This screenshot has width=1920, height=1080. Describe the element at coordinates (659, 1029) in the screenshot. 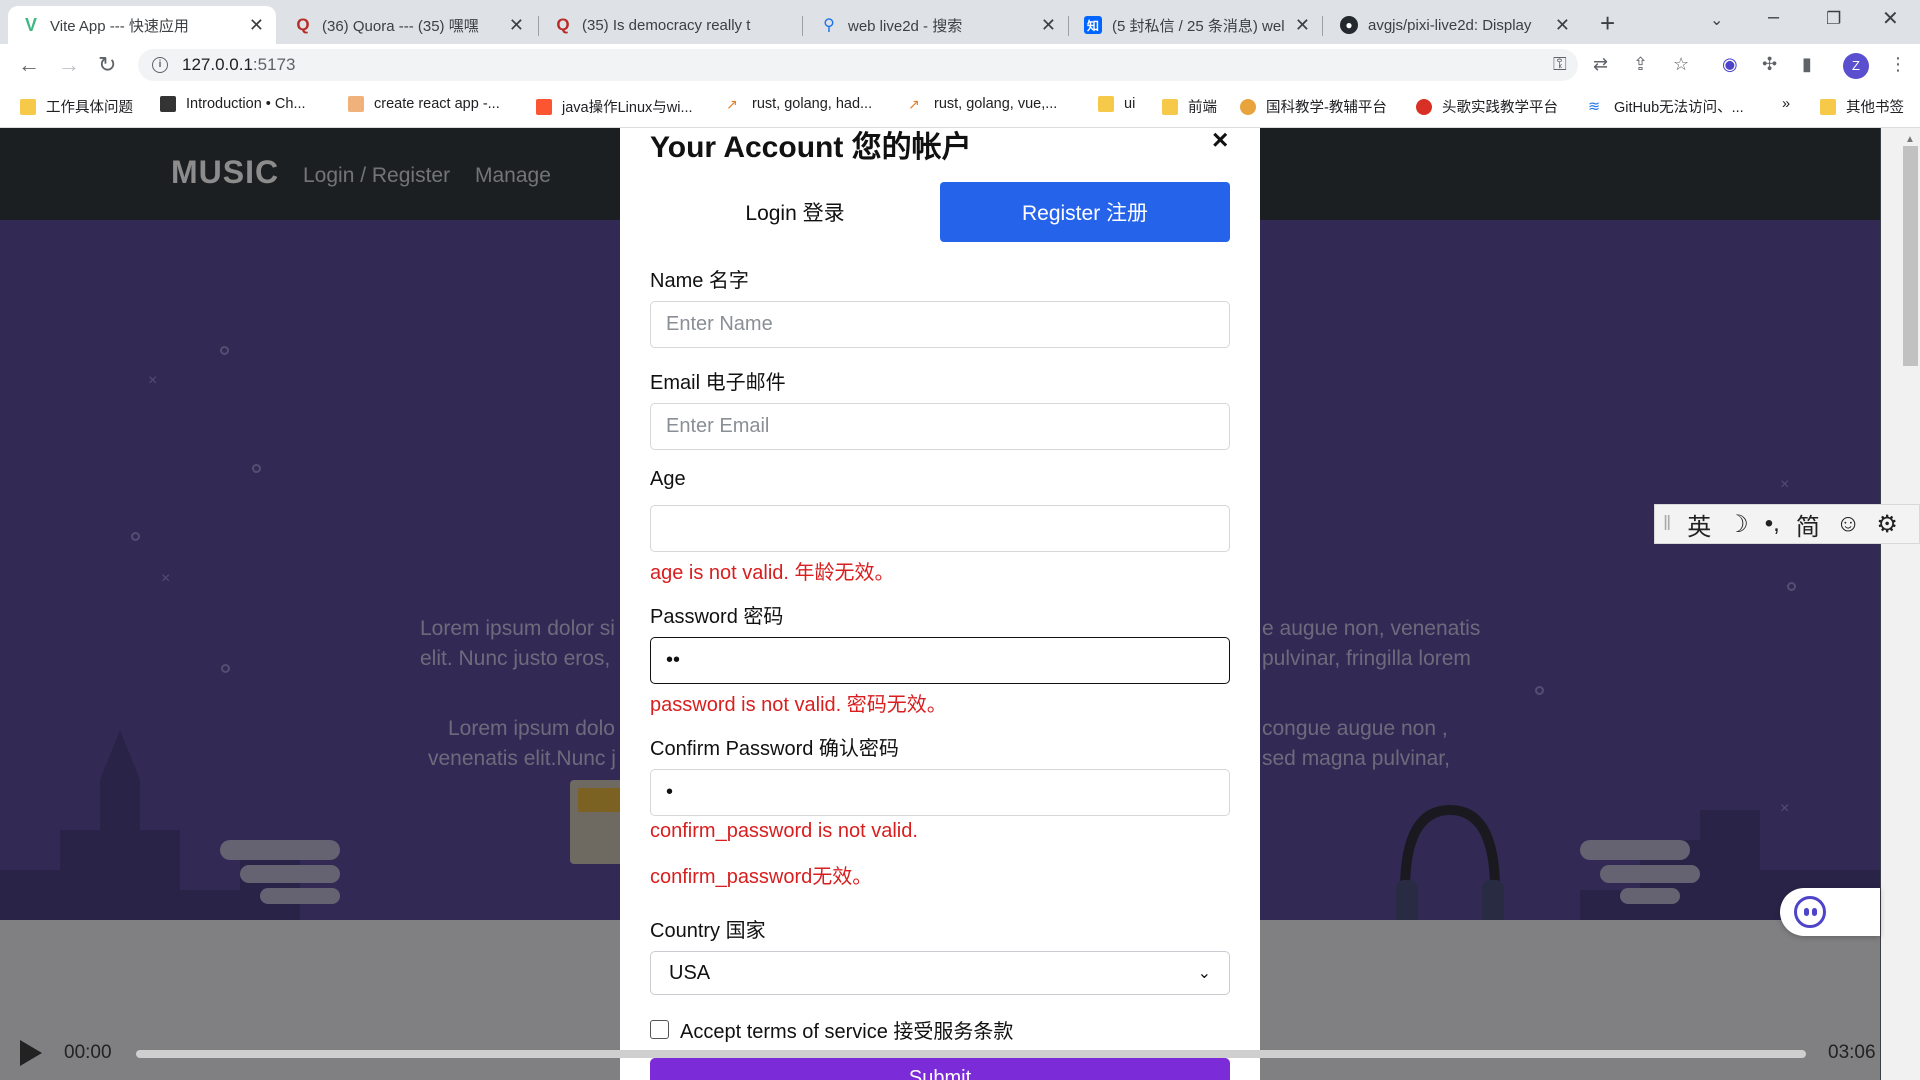

I see `terms-checkbox` at that location.